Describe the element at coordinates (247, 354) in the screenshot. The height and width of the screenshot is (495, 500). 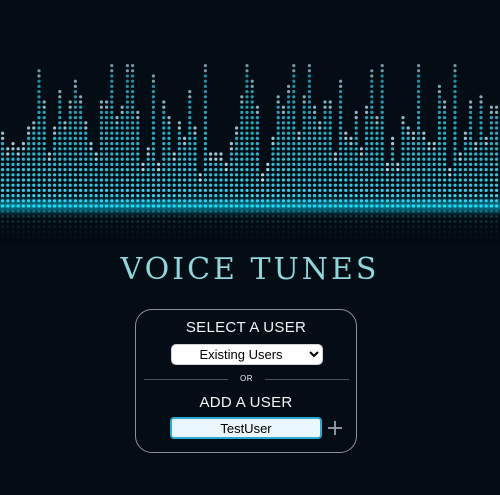
I see `existing-users-select: Existing Users` at that location.